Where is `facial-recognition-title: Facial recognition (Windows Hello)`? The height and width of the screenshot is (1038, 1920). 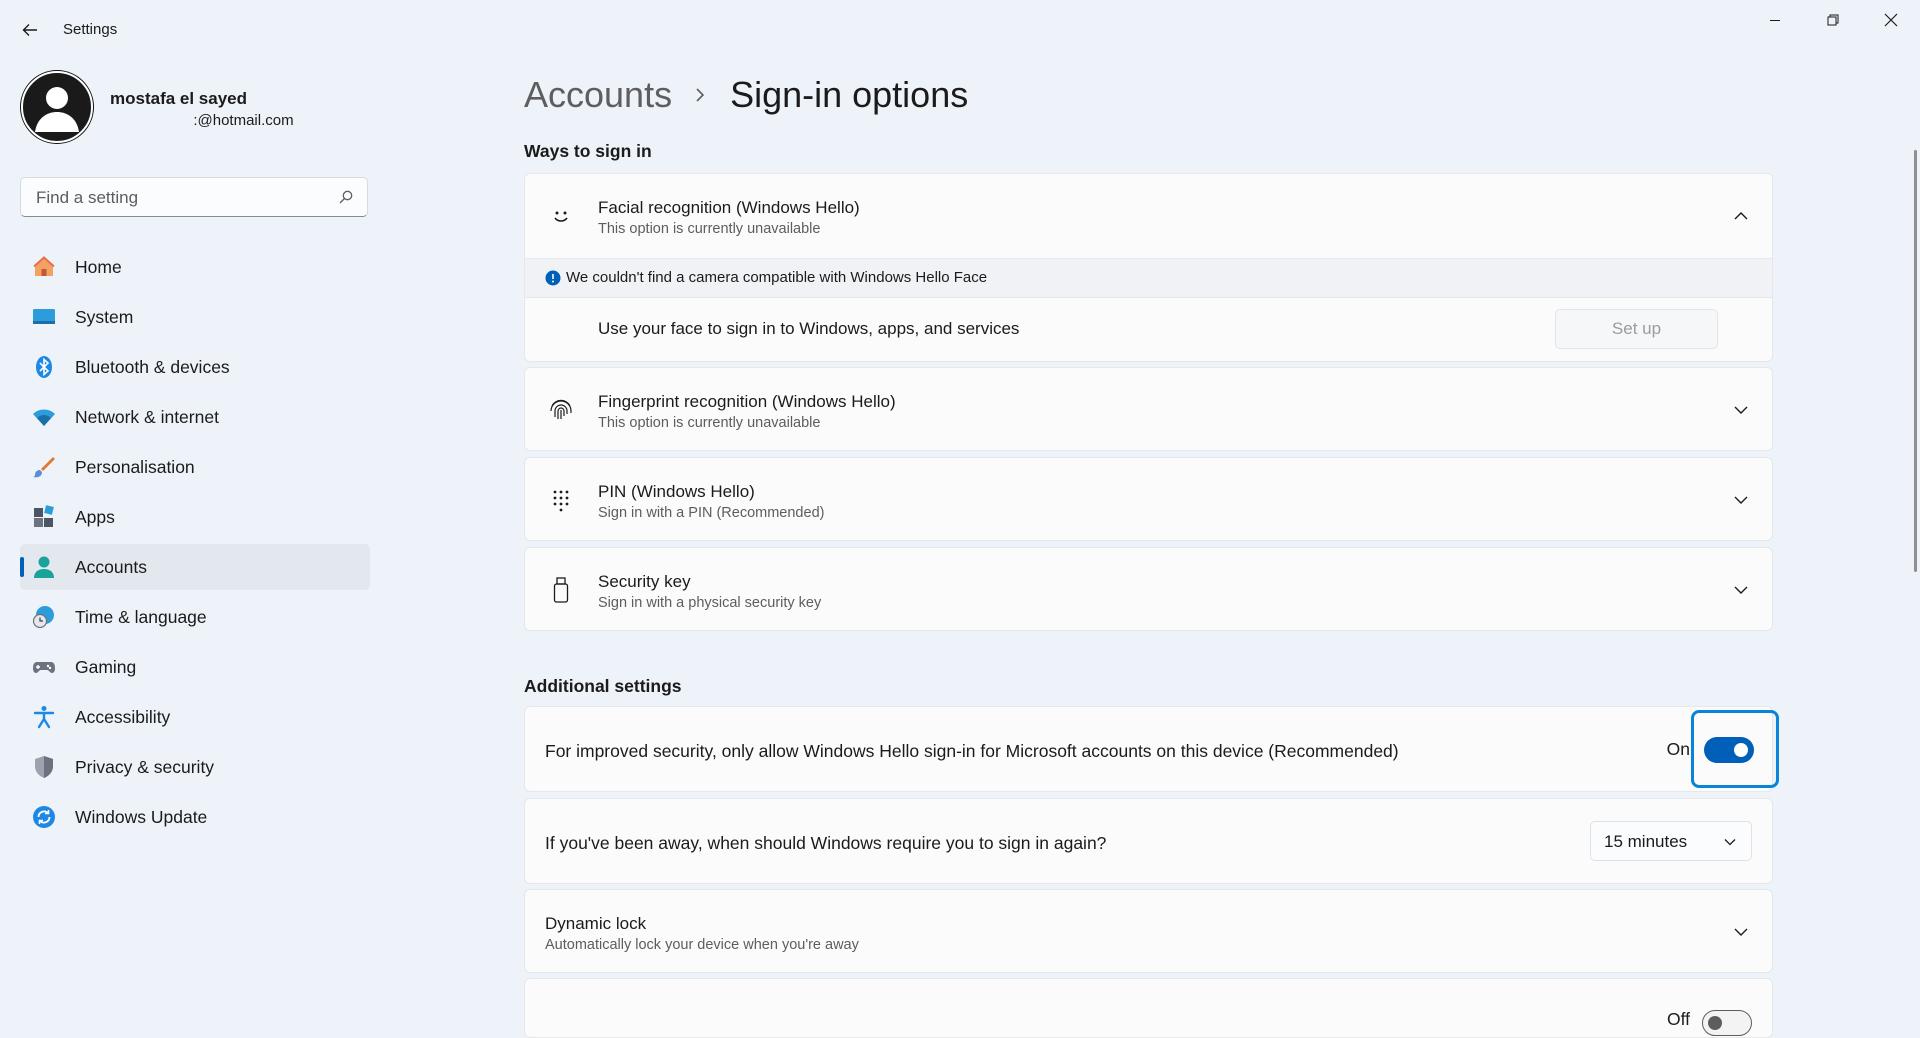
facial-recognition-title: Facial recognition (Windows Hello) is located at coordinates (729, 207).